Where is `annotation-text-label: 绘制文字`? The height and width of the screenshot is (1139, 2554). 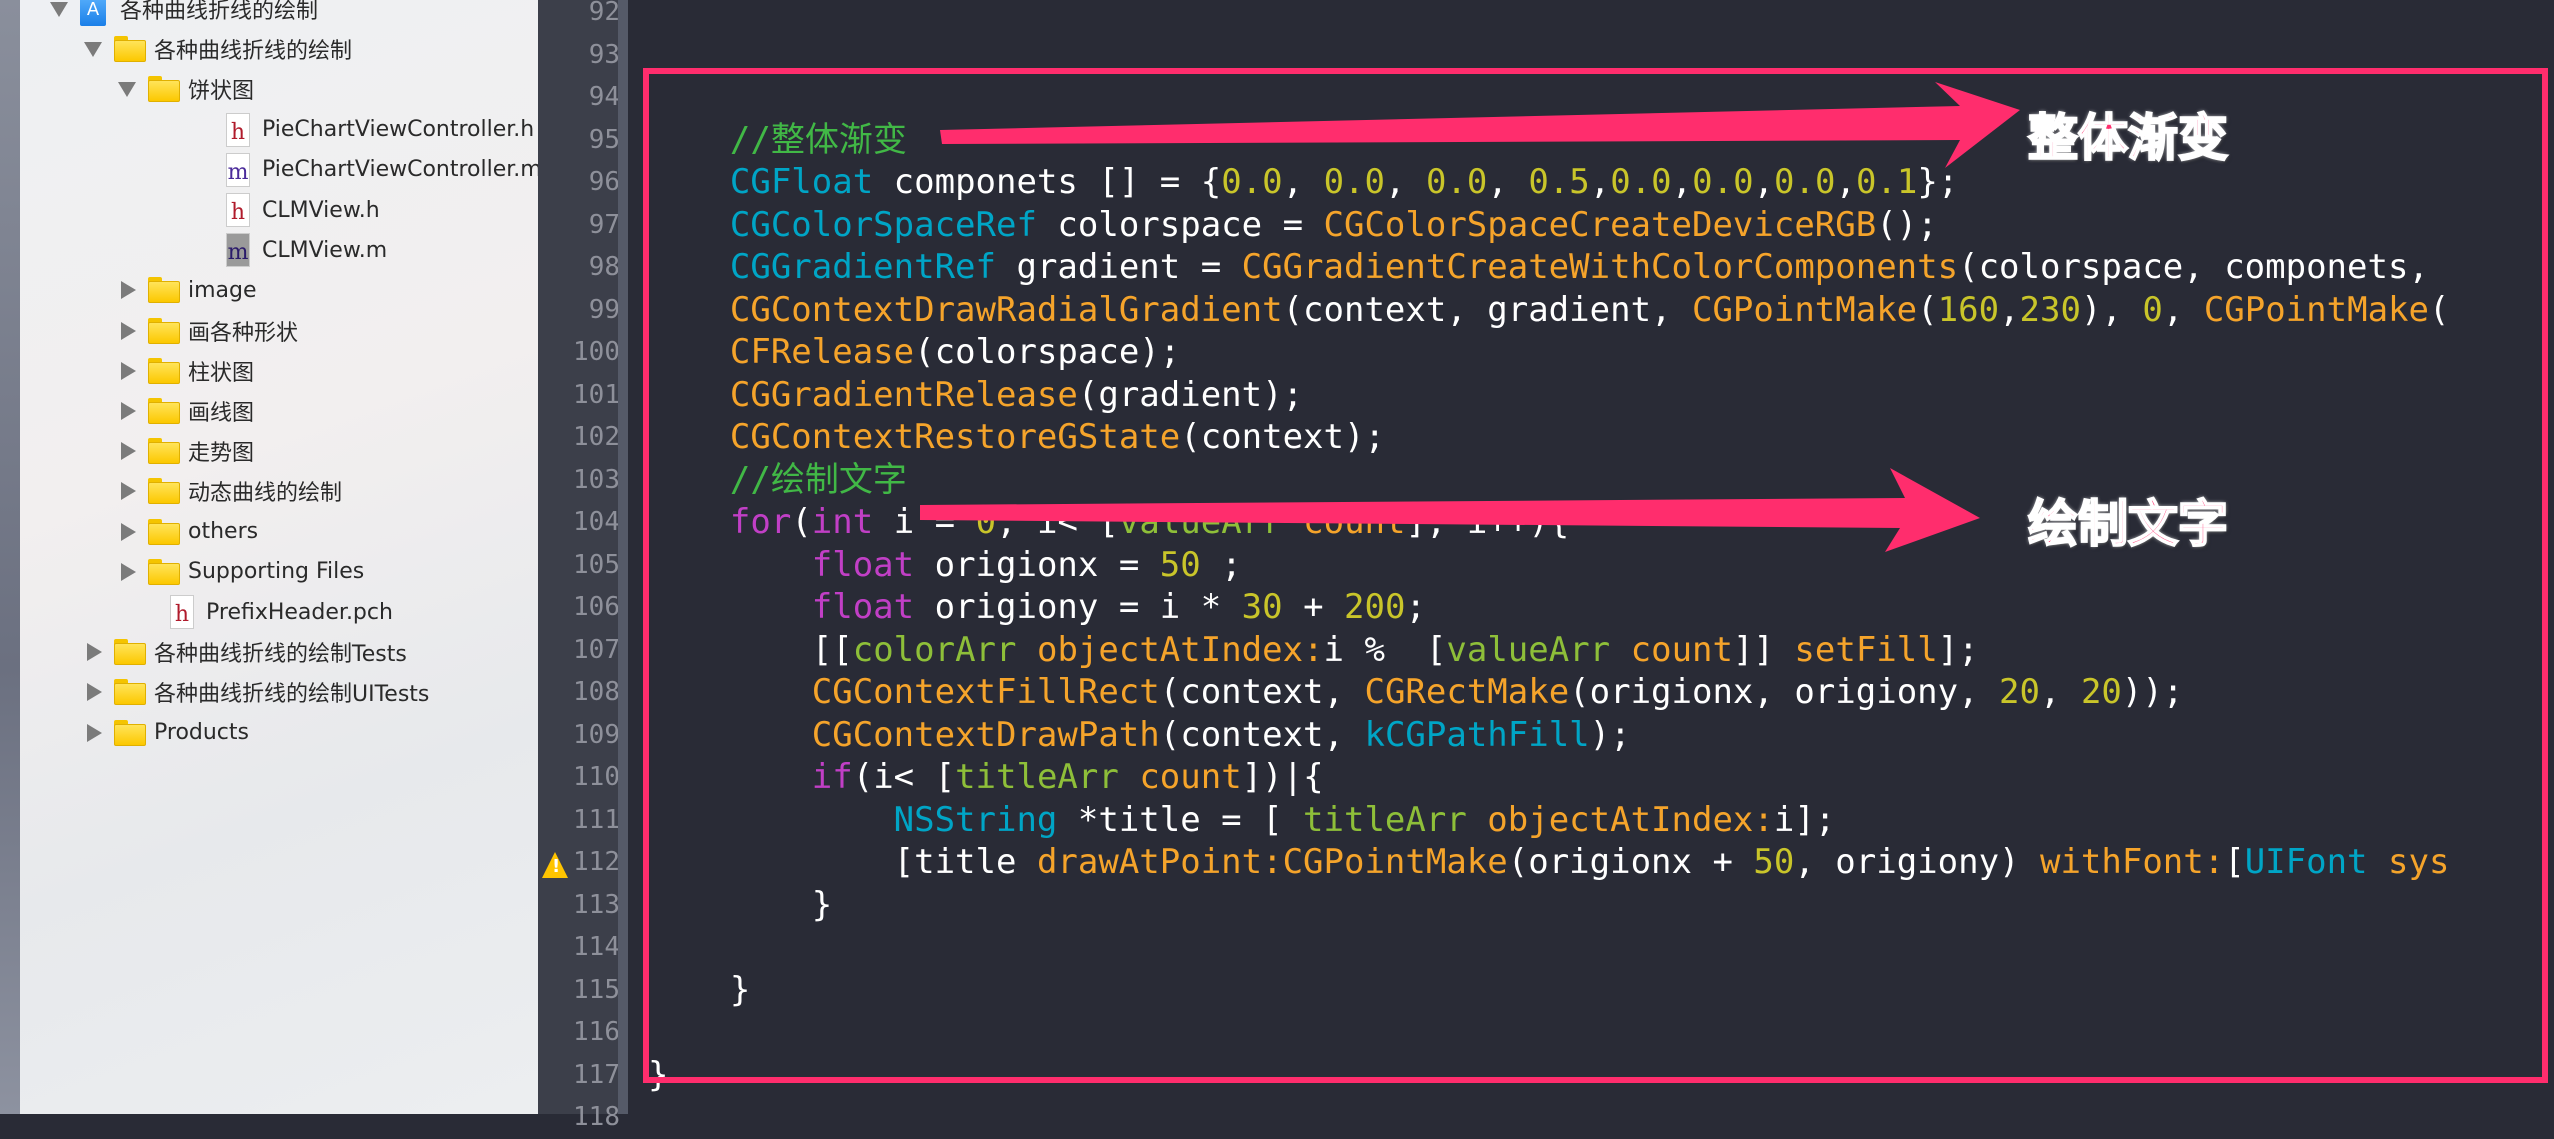
annotation-text-label: 绘制文字 is located at coordinates (2128, 524).